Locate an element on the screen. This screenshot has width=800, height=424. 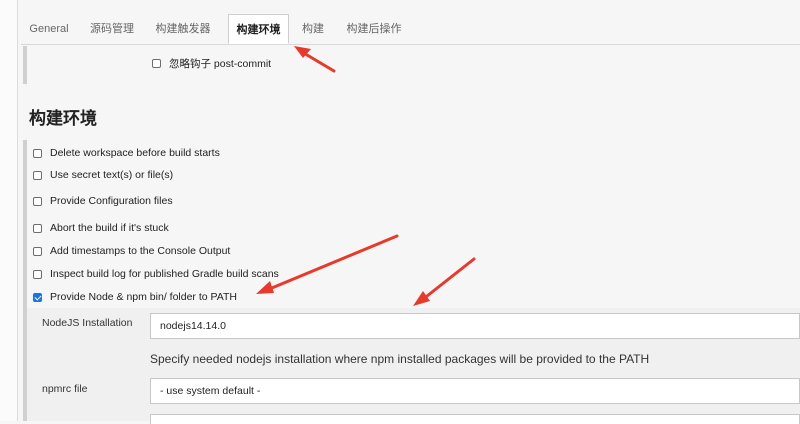
option-add-timestamps: Add timestamps to the Console Output is located at coordinates (131, 251).